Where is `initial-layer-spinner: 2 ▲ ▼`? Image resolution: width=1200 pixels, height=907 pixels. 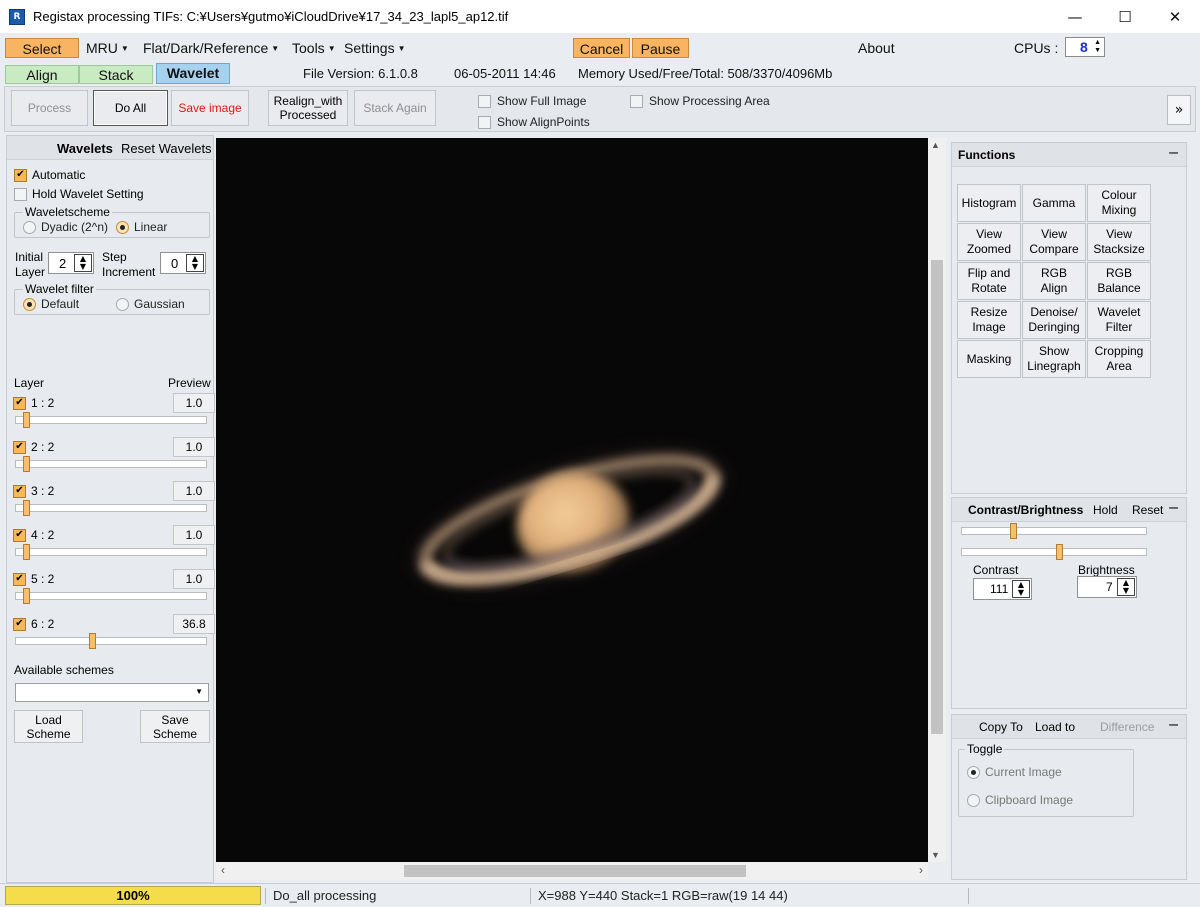
initial-layer-spinner: 2 ▲ ▼ is located at coordinates (71, 263).